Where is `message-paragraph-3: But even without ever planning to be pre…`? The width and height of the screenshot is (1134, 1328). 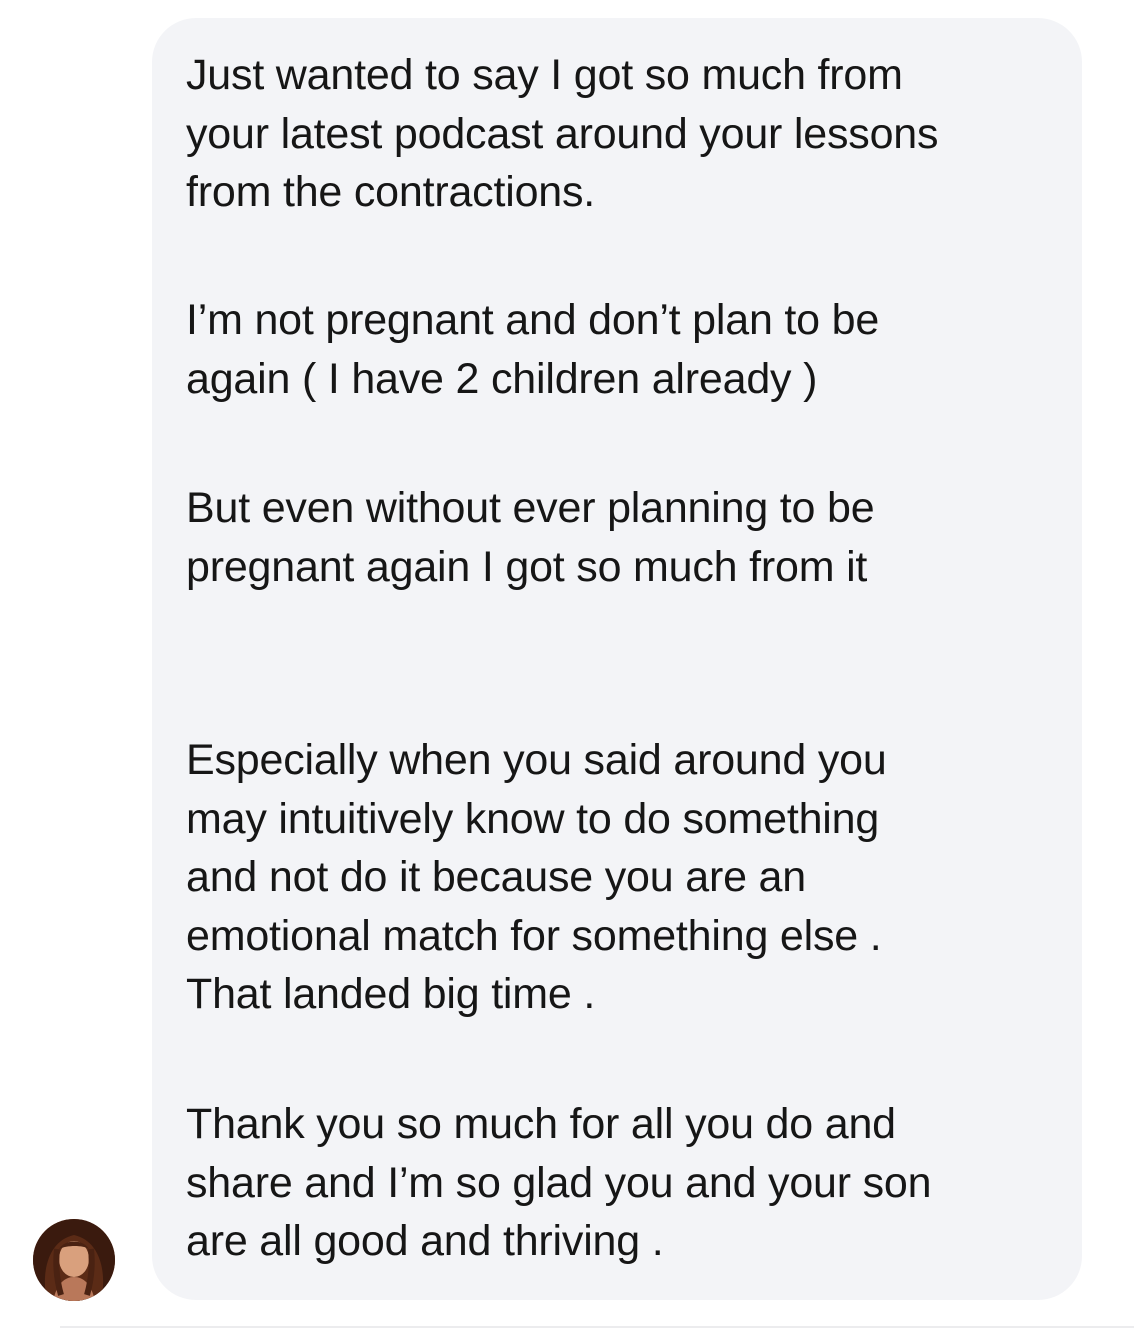 message-paragraph-3: But even without ever planning to be pre… is located at coordinates (530, 537).